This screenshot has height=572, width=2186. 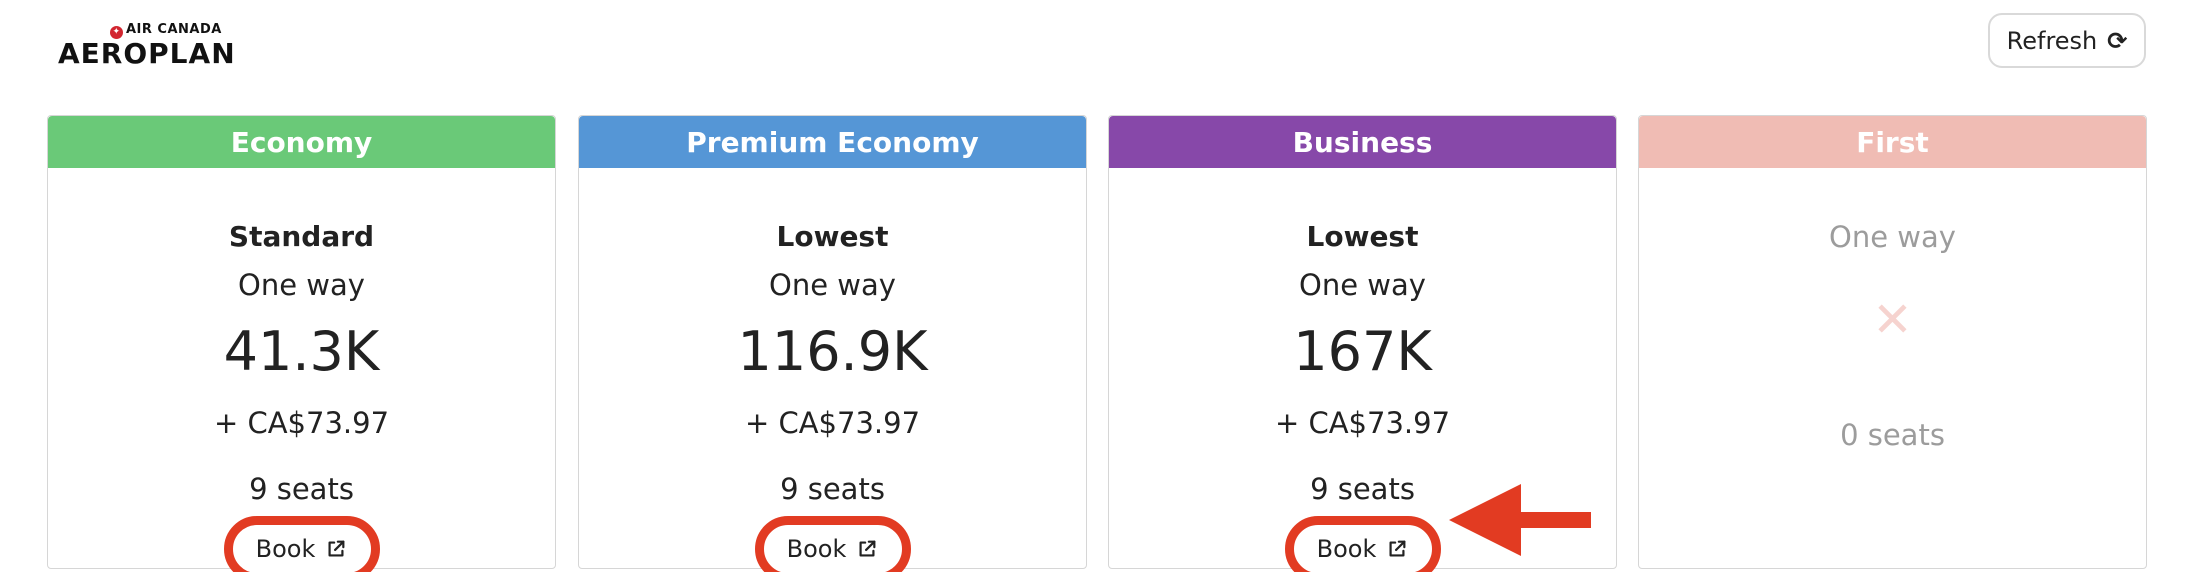 What do you see at coordinates (147, 53) in the screenshot?
I see `logo-main-text: AEROPLAN` at bounding box center [147, 53].